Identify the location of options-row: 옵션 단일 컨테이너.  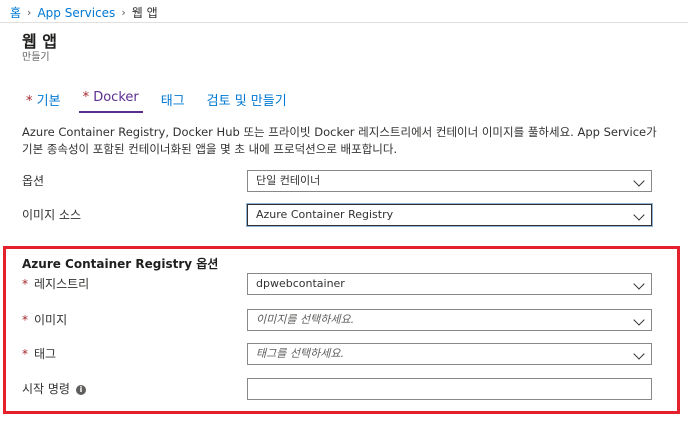
(337, 181).